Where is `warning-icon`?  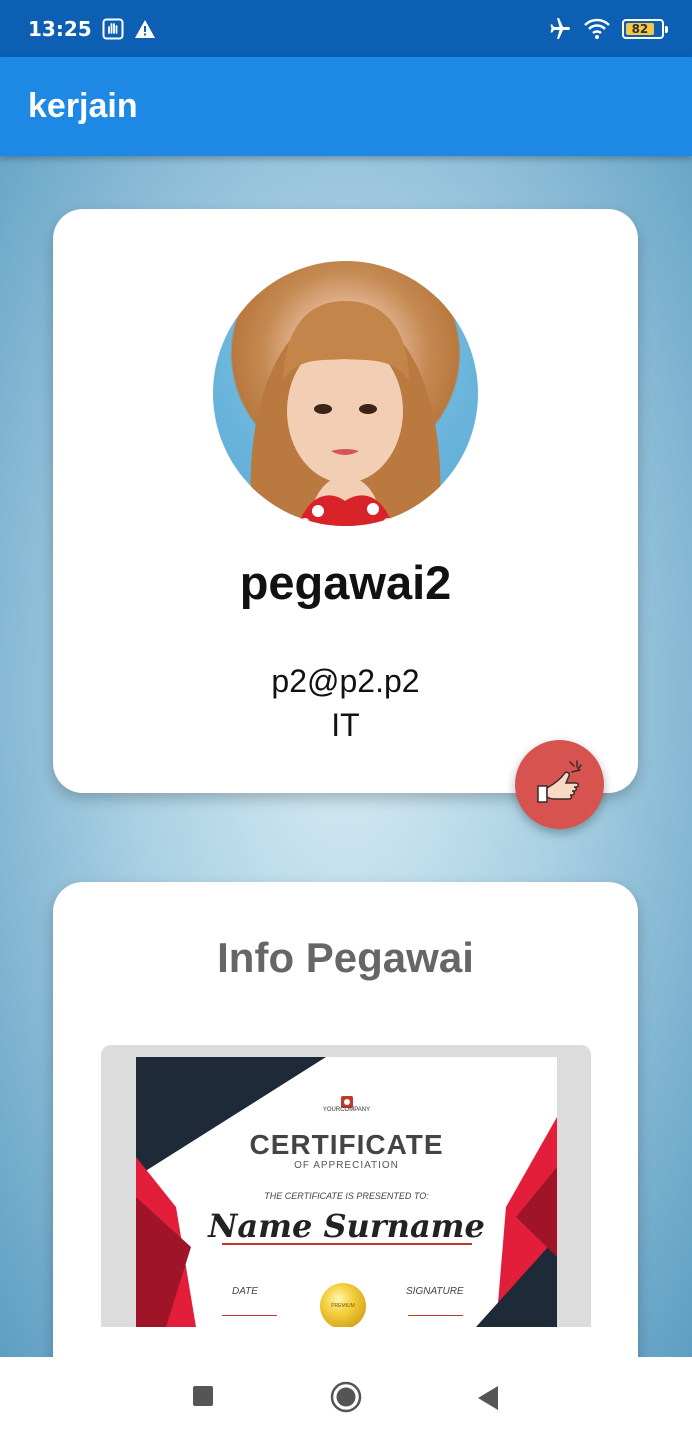 warning-icon is located at coordinates (145, 29).